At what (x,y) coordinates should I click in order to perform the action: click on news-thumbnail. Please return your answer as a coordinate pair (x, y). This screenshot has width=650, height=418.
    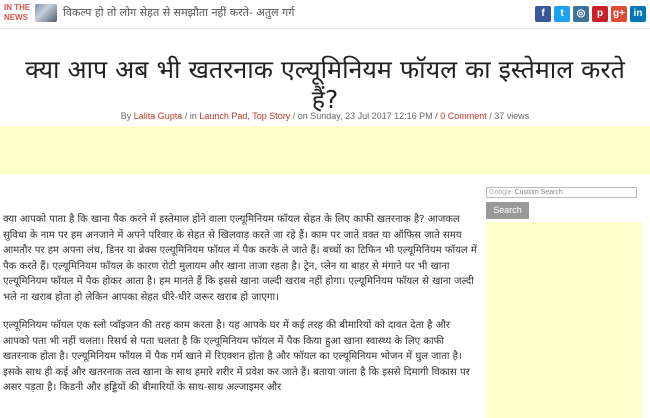
    Looking at the image, I should click on (46, 13).